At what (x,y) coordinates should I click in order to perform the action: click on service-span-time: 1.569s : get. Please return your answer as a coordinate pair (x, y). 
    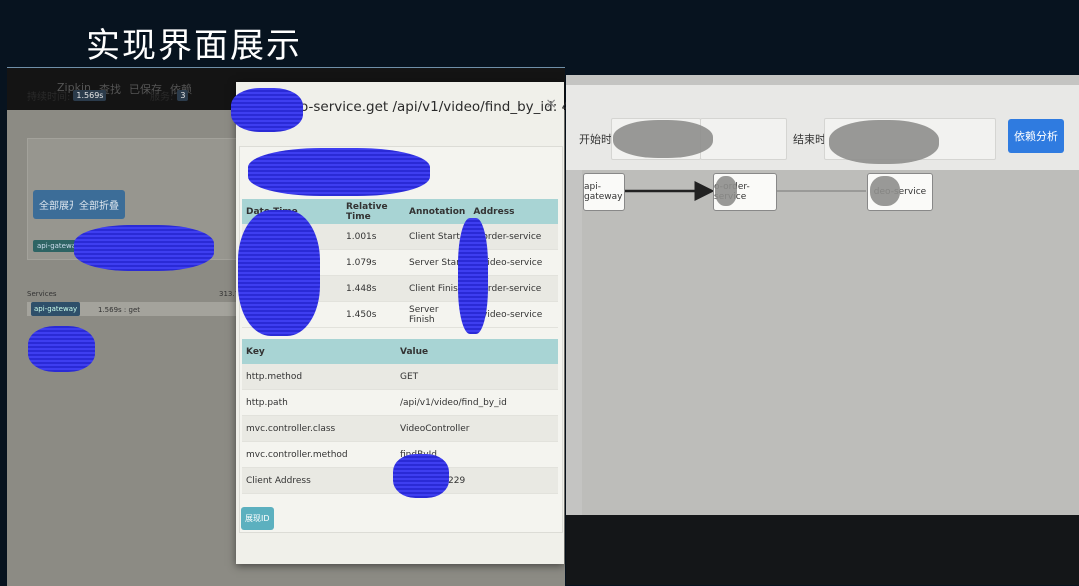
    Looking at the image, I should click on (119, 310).